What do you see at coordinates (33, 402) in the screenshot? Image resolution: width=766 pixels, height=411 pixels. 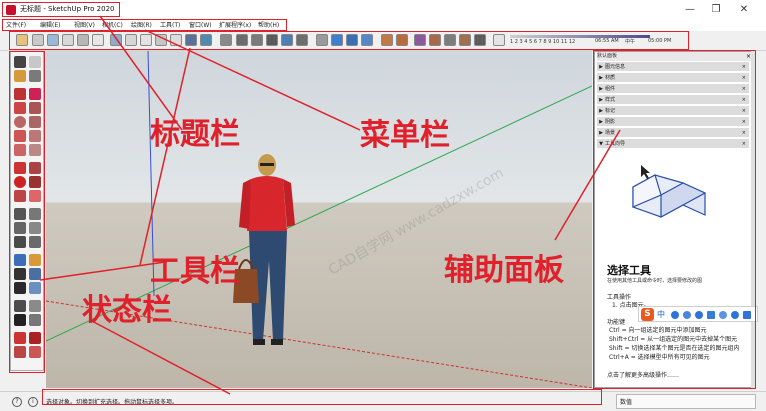 I see `info-icon: i` at bounding box center [33, 402].